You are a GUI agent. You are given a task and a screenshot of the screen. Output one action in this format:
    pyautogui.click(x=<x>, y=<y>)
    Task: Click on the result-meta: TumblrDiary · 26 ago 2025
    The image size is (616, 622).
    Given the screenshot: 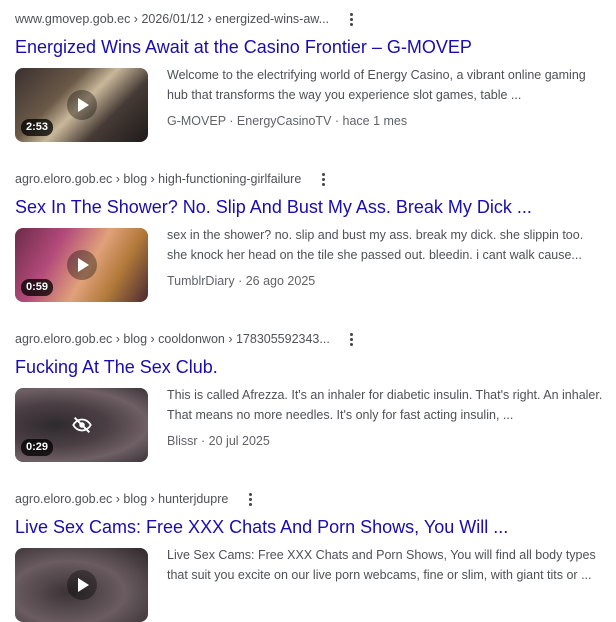 What is the action you would take?
    pyautogui.click(x=241, y=281)
    